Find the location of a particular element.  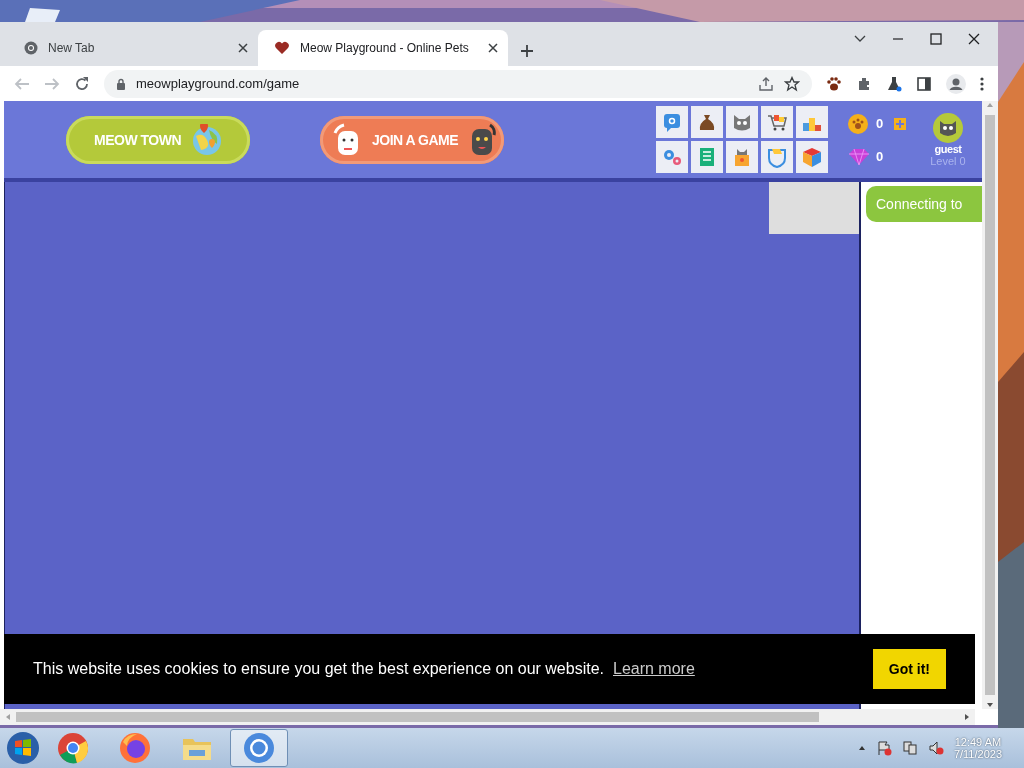

clock-date: 7/11/2023 is located at coordinates (977, 754).